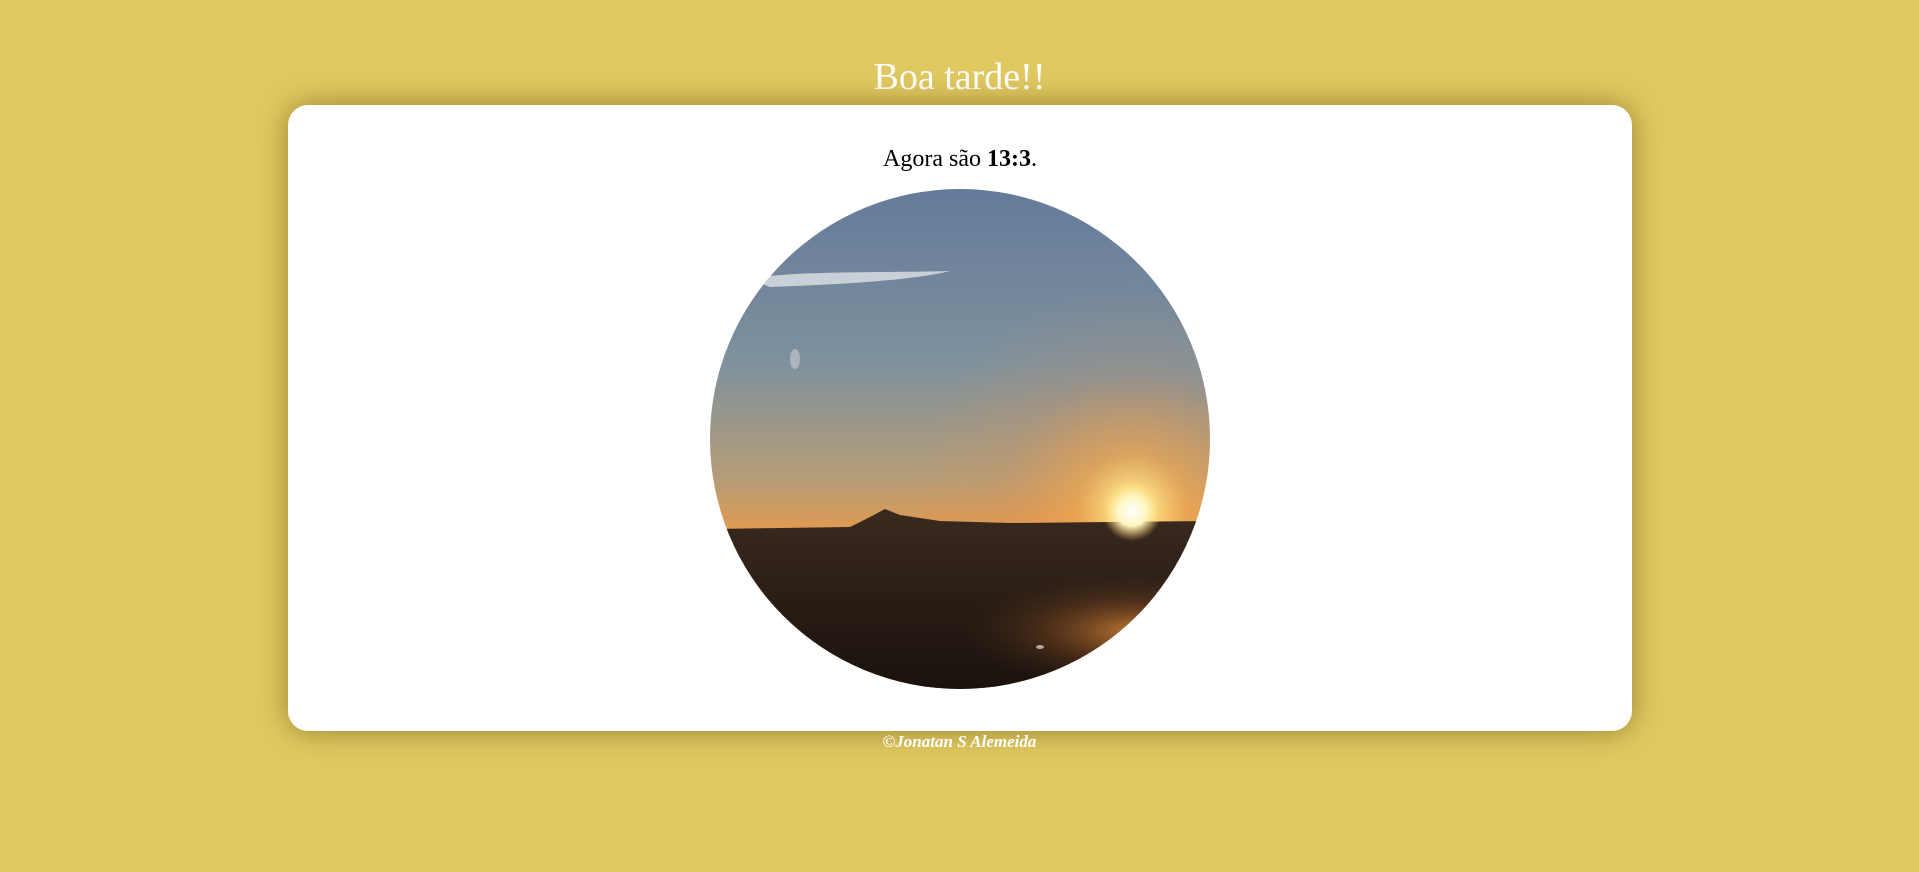  I want to click on greeting-title: Boa tarde!!, so click(959, 77).